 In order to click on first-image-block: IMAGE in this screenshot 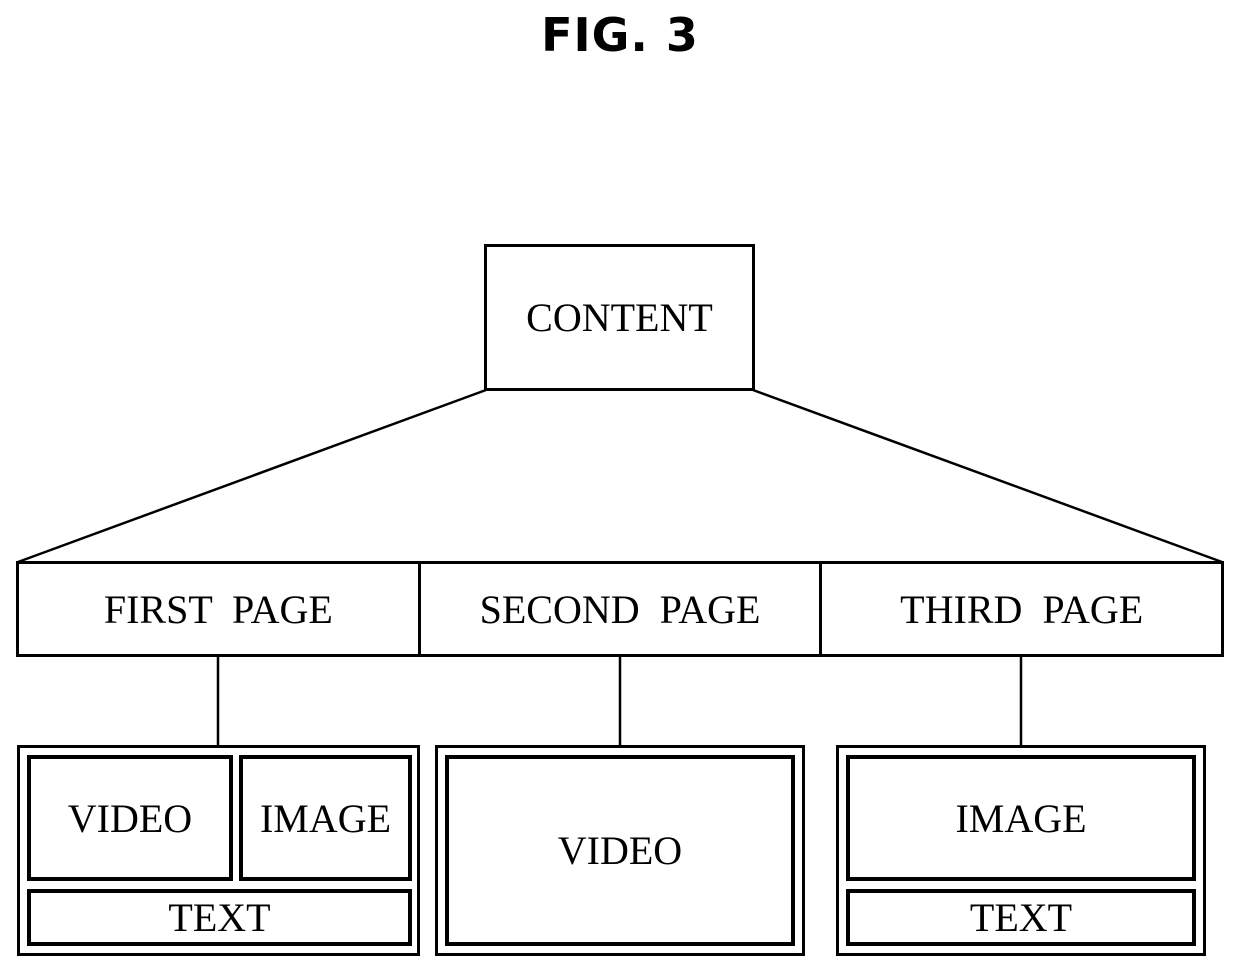, I will do `click(325, 818)`.